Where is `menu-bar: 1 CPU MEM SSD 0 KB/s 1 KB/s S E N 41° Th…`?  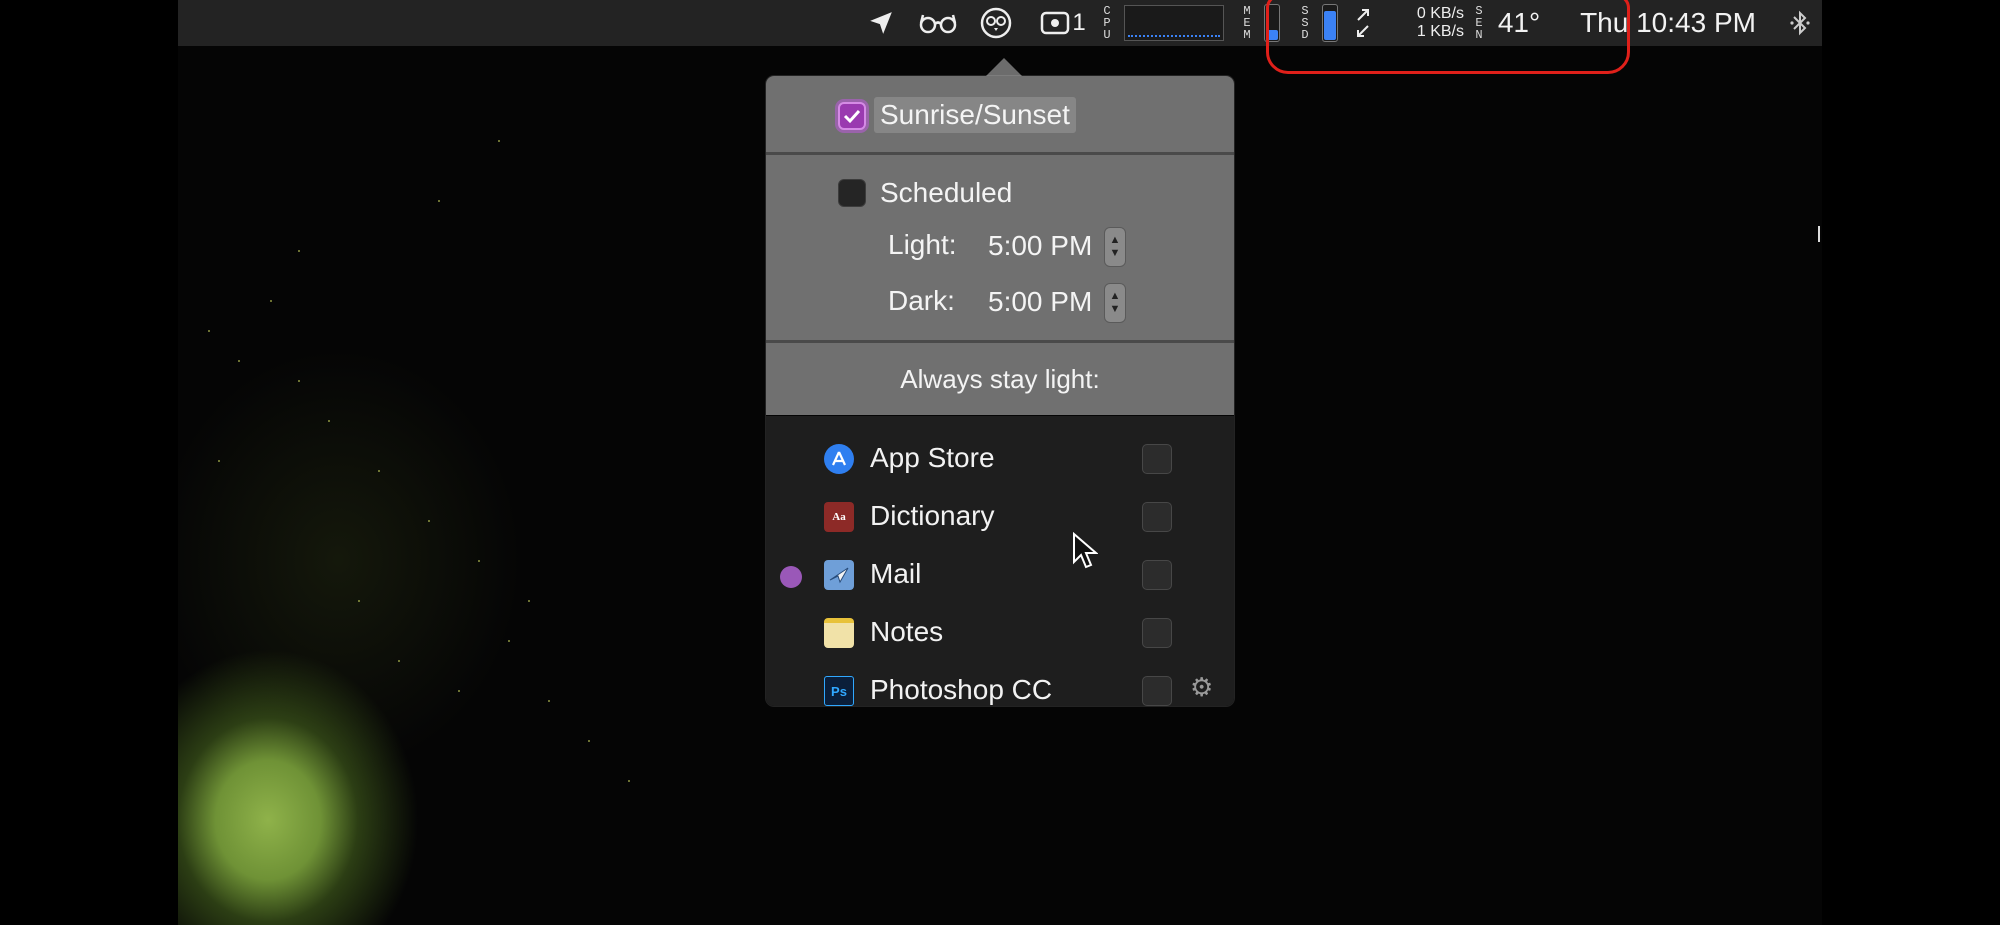
menu-bar: 1 CPU MEM SSD 0 KB/s 1 KB/s S E N 41° Th… is located at coordinates (1000, 37).